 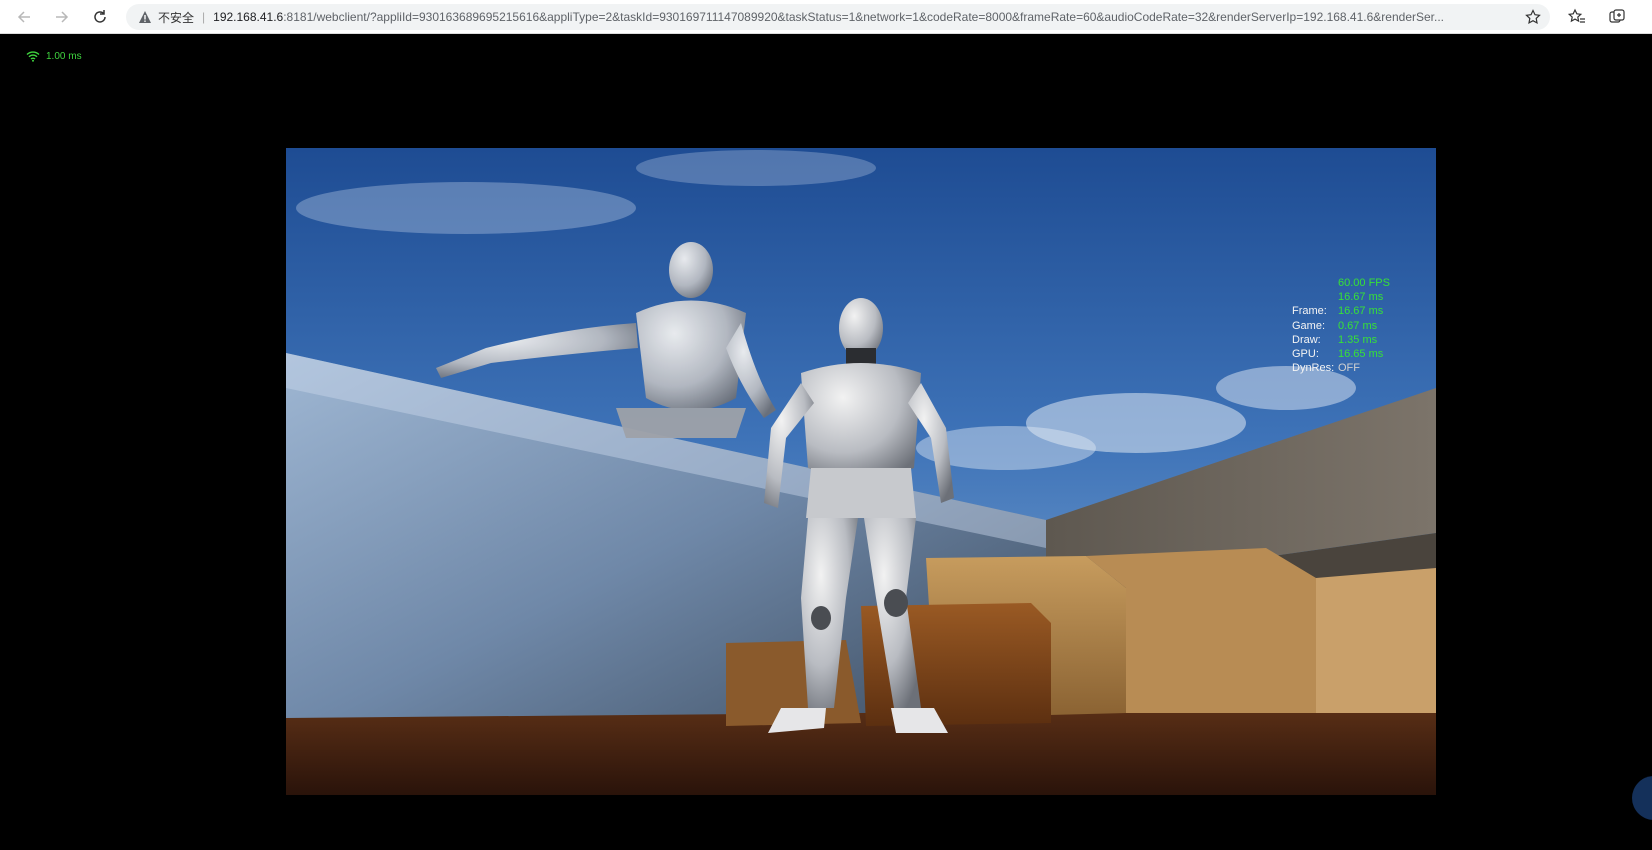 What do you see at coordinates (1358, 325) in the screenshot?
I see `stat-value: 0.67 ms` at bounding box center [1358, 325].